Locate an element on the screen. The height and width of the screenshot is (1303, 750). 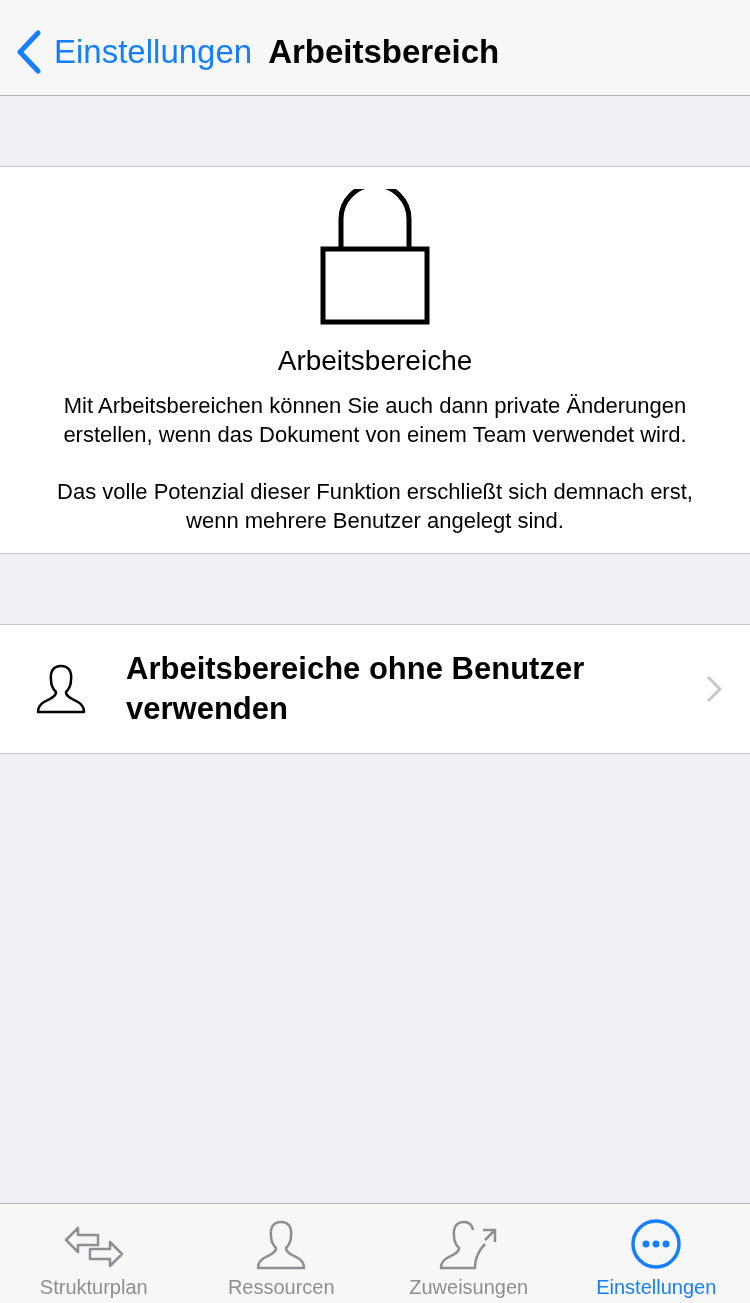
list-row: Arbeitsbereiche ohne Benutzer verwenden is located at coordinates (375, 689).